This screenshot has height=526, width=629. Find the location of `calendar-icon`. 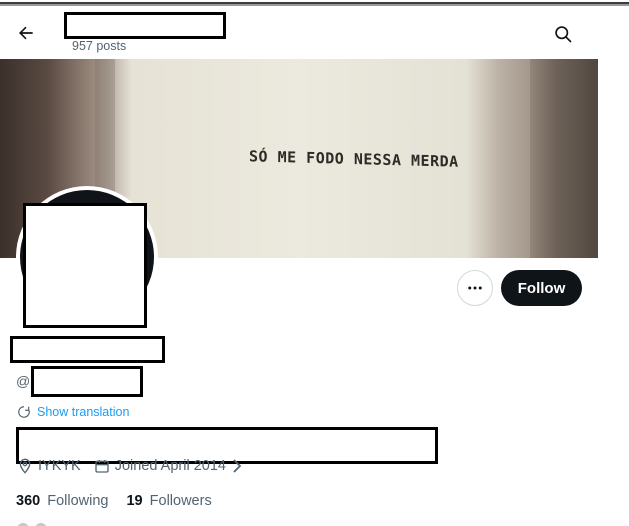

calendar-icon is located at coordinates (102, 466).